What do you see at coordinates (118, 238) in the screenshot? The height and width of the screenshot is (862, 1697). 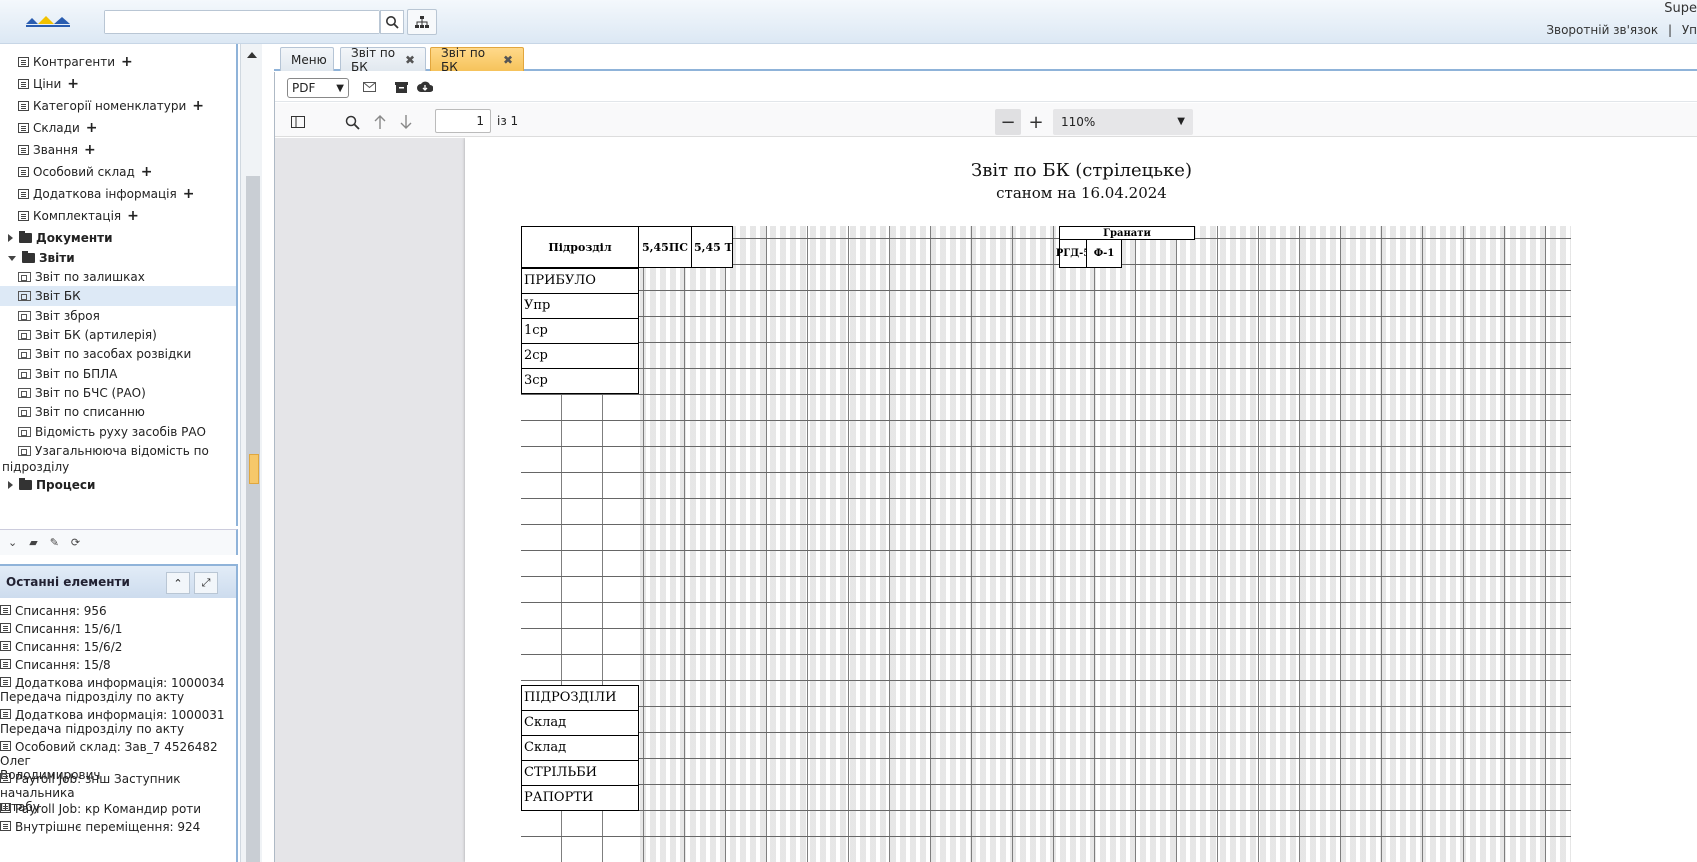 I see `sidebar-item: Документи` at bounding box center [118, 238].